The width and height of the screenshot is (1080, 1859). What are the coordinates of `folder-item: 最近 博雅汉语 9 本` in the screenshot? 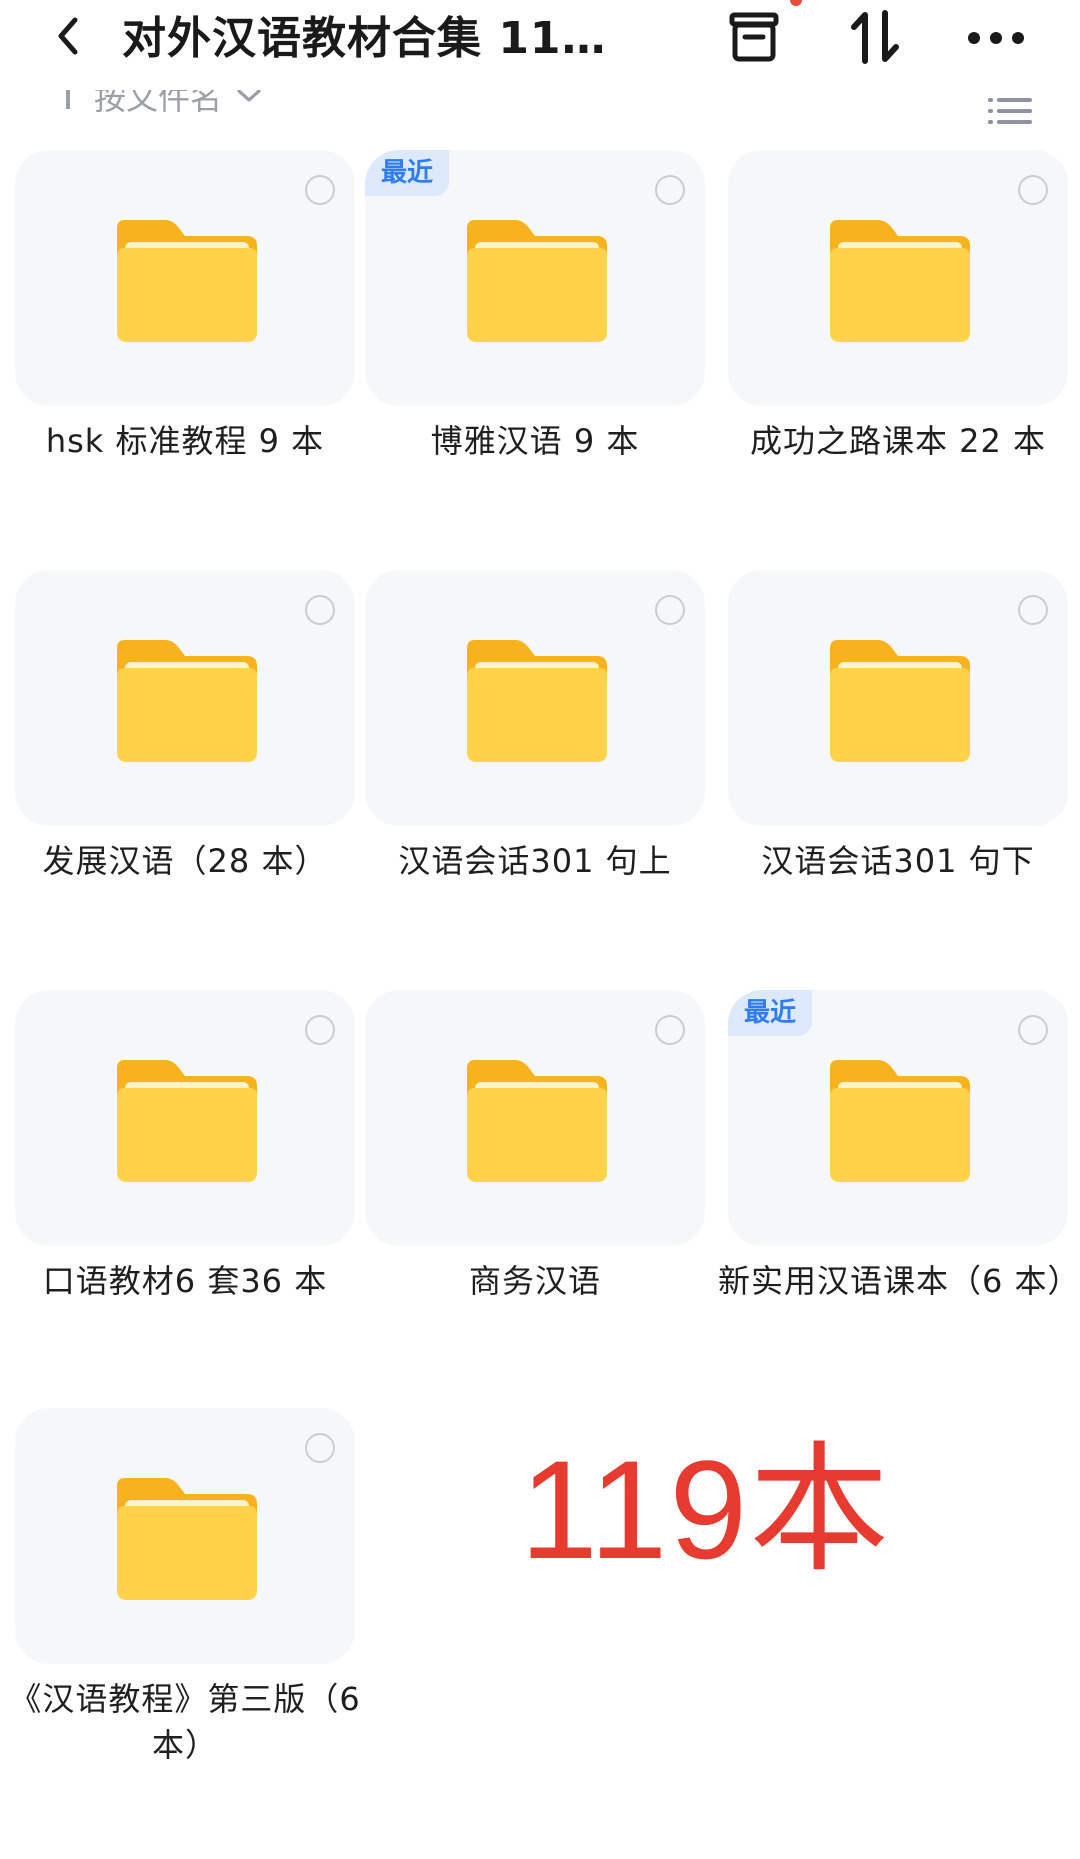 It's located at (535, 355).